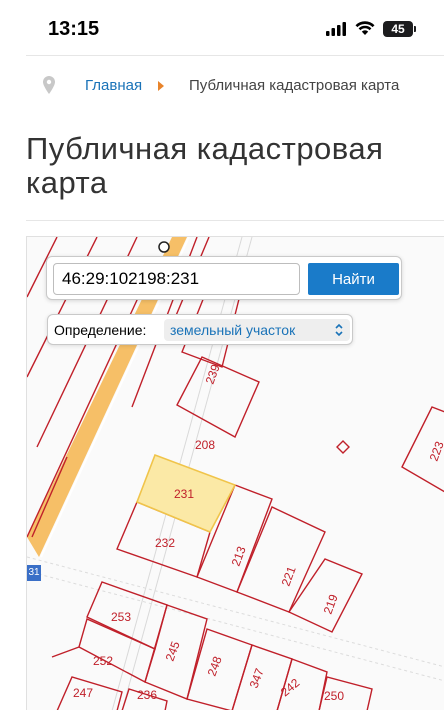  I want to click on status-bar: 13:15 45, so click(222, 28).